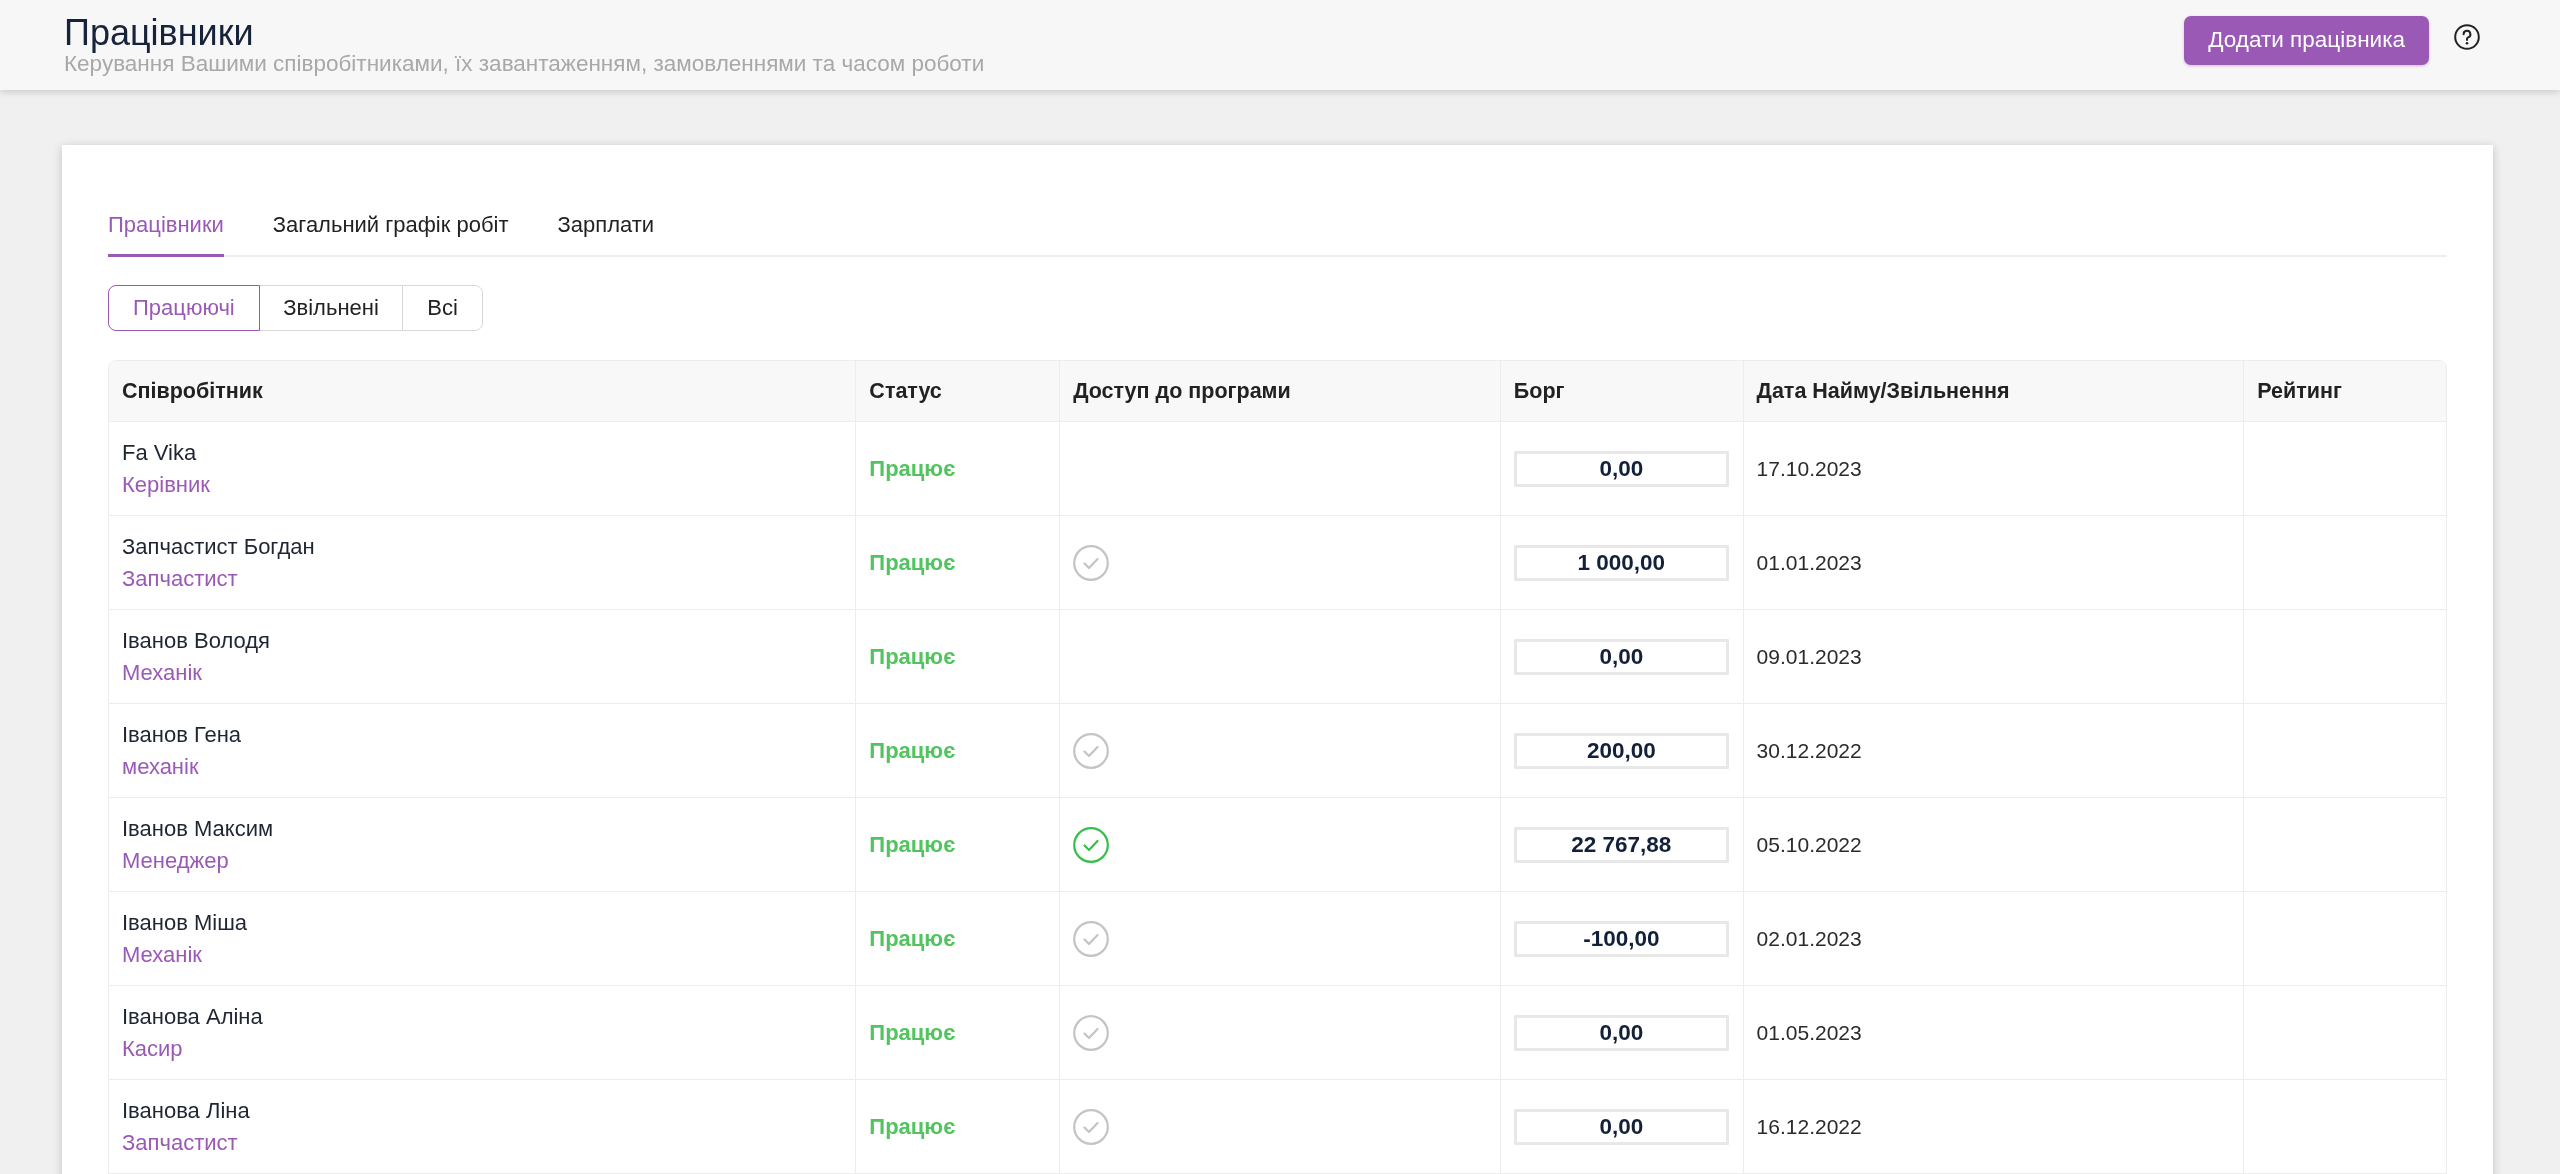  Describe the element at coordinates (186, 1110) in the screenshot. I see `employee-name: Іванова Ліна` at that location.